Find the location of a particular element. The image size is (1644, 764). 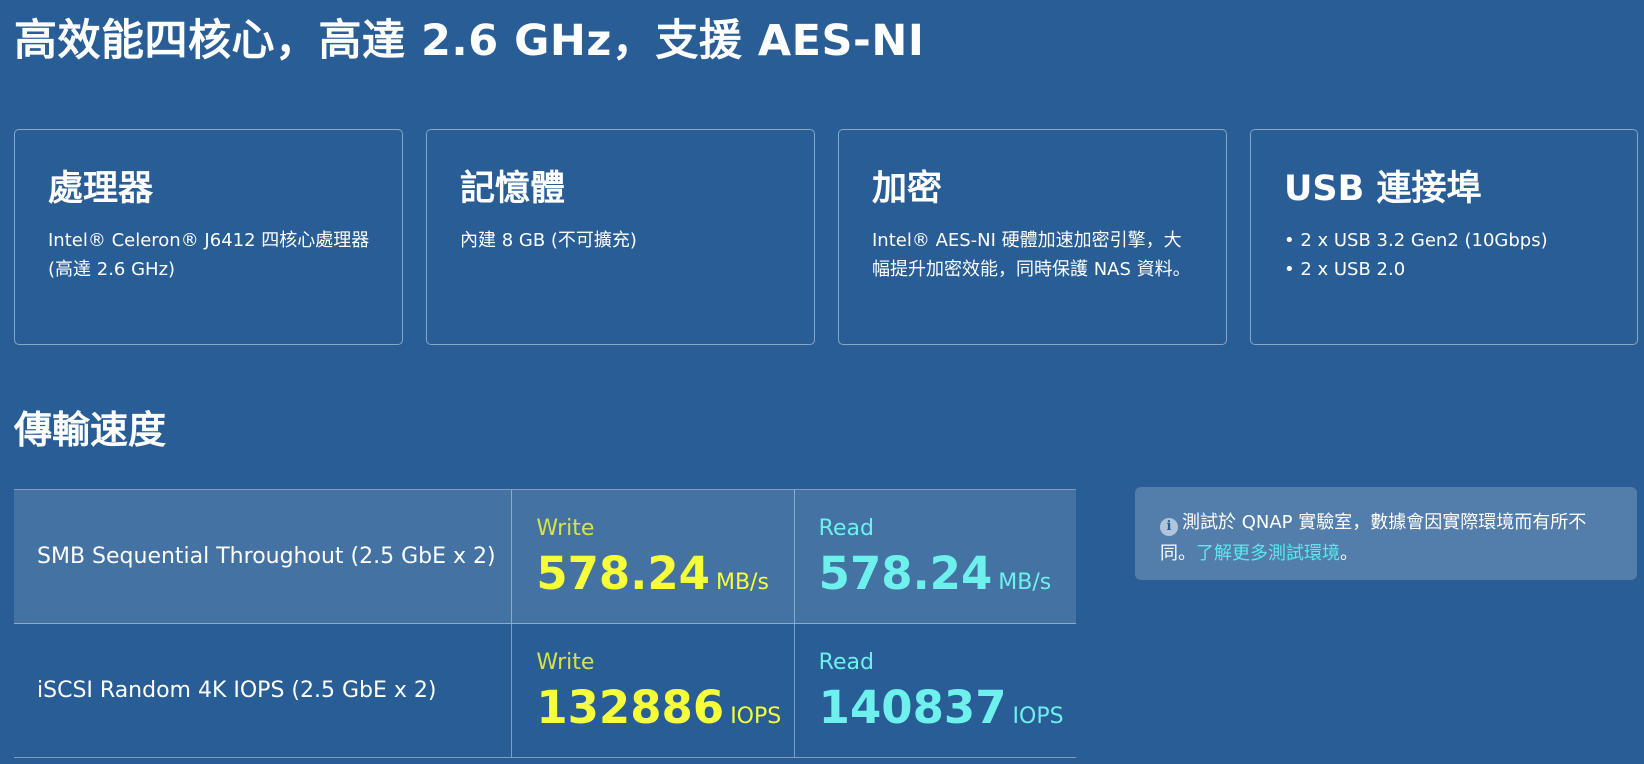

spec-card-memory: 記憶體 內建 8 GB (不可擴充) is located at coordinates (620, 237).